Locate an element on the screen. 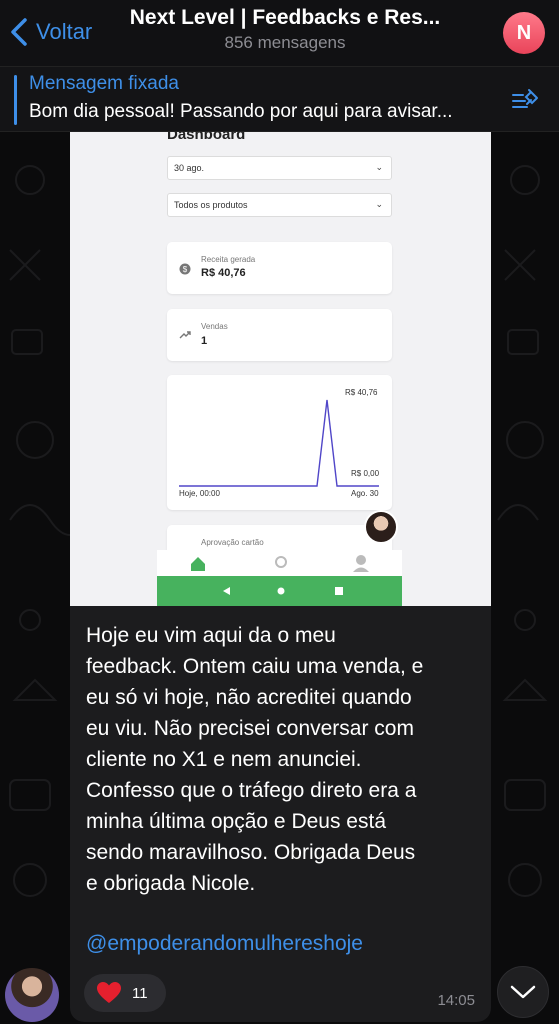  android-back-icon is located at coordinates (226, 591).